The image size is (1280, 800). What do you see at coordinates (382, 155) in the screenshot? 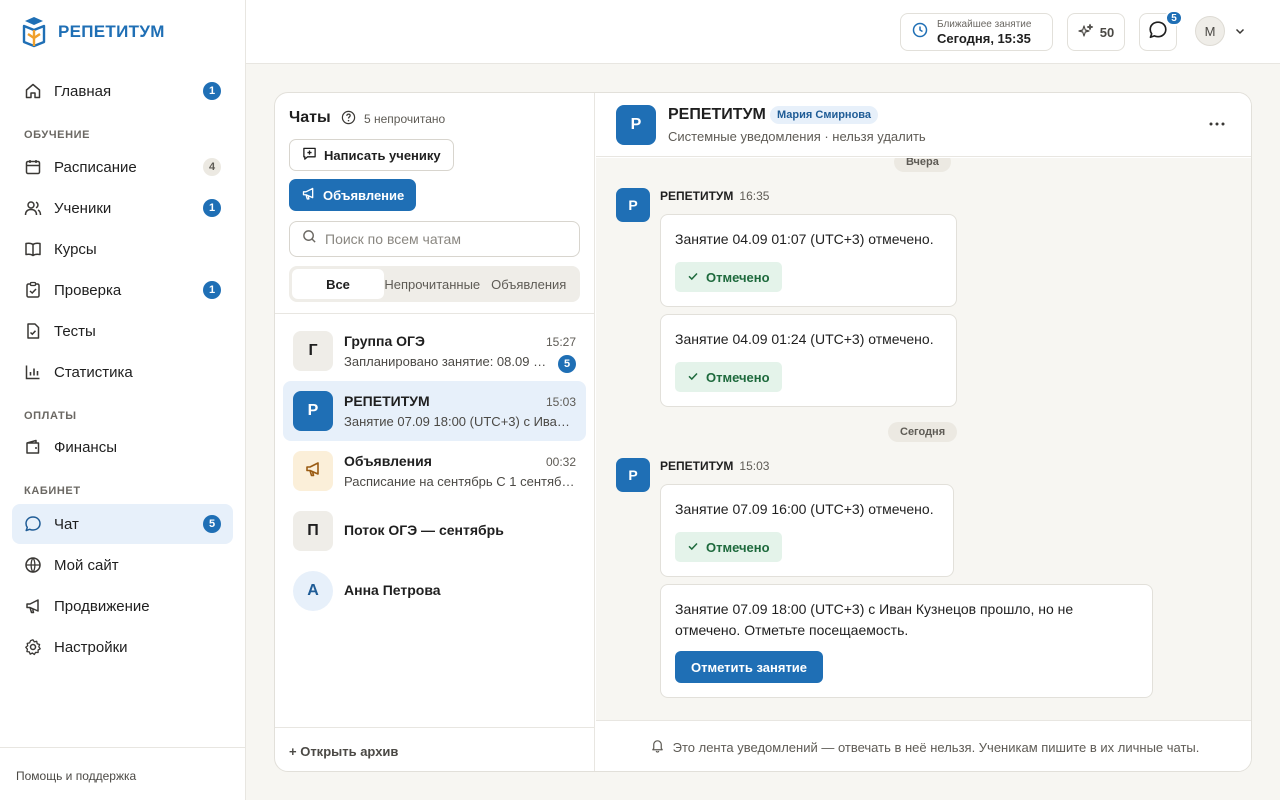
I see `write-student-label: Написать ученику` at bounding box center [382, 155].